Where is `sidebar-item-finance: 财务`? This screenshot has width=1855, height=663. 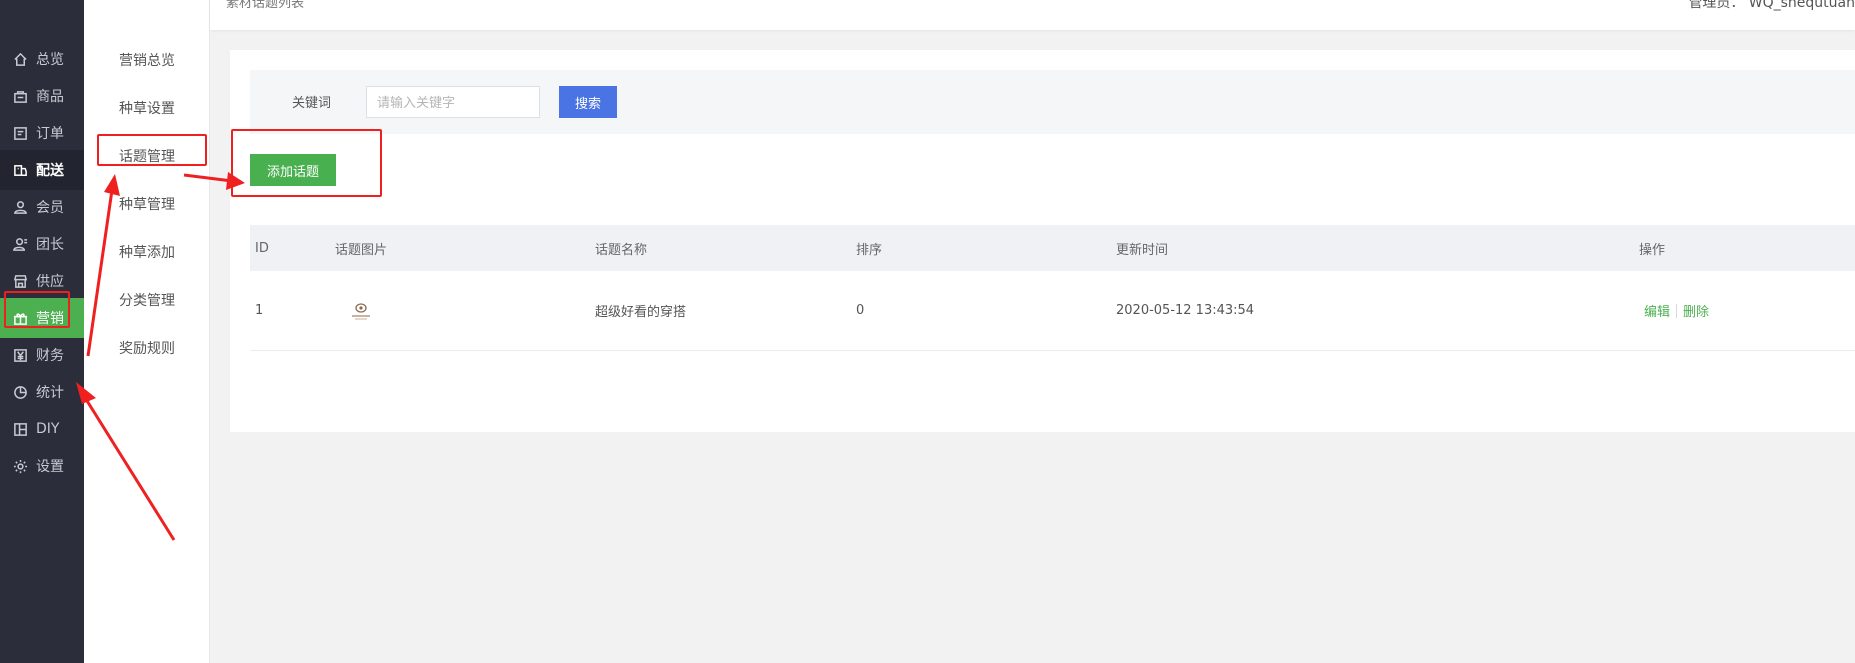
sidebar-item-finance: 财务 is located at coordinates (42, 355).